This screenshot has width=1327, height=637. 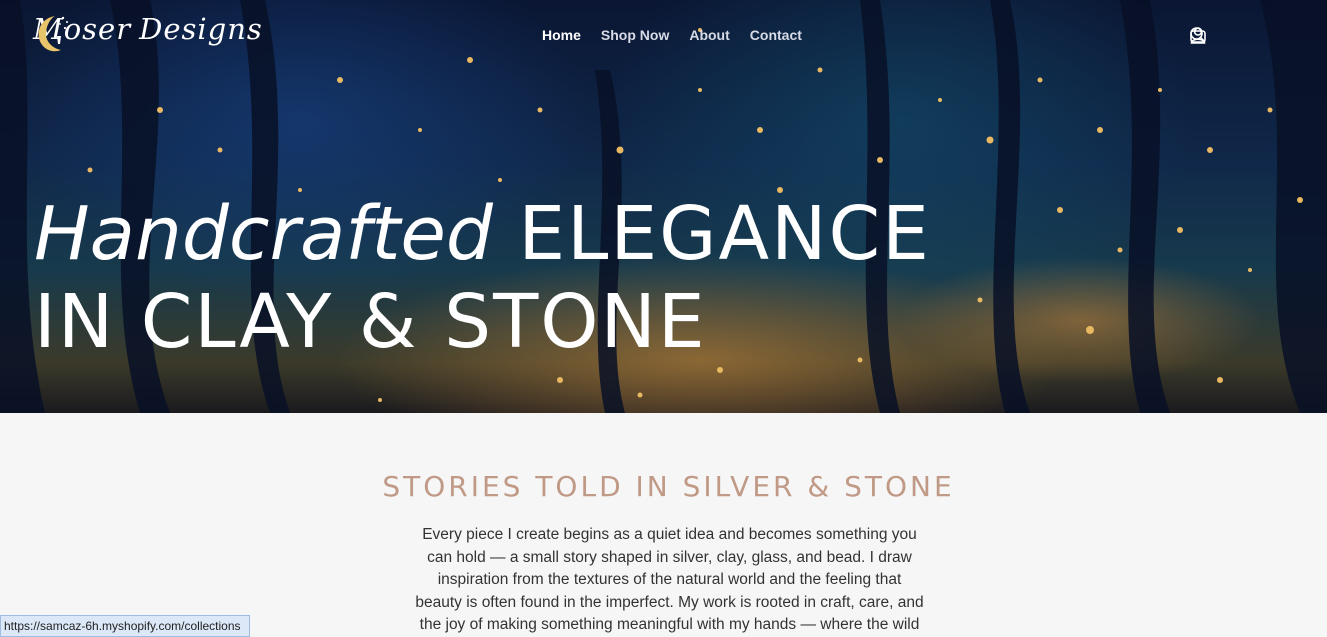 What do you see at coordinates (263, 234) in the screenshot?
I see `hero-script-word: Handcrafted` at bounding box center [263, 234].